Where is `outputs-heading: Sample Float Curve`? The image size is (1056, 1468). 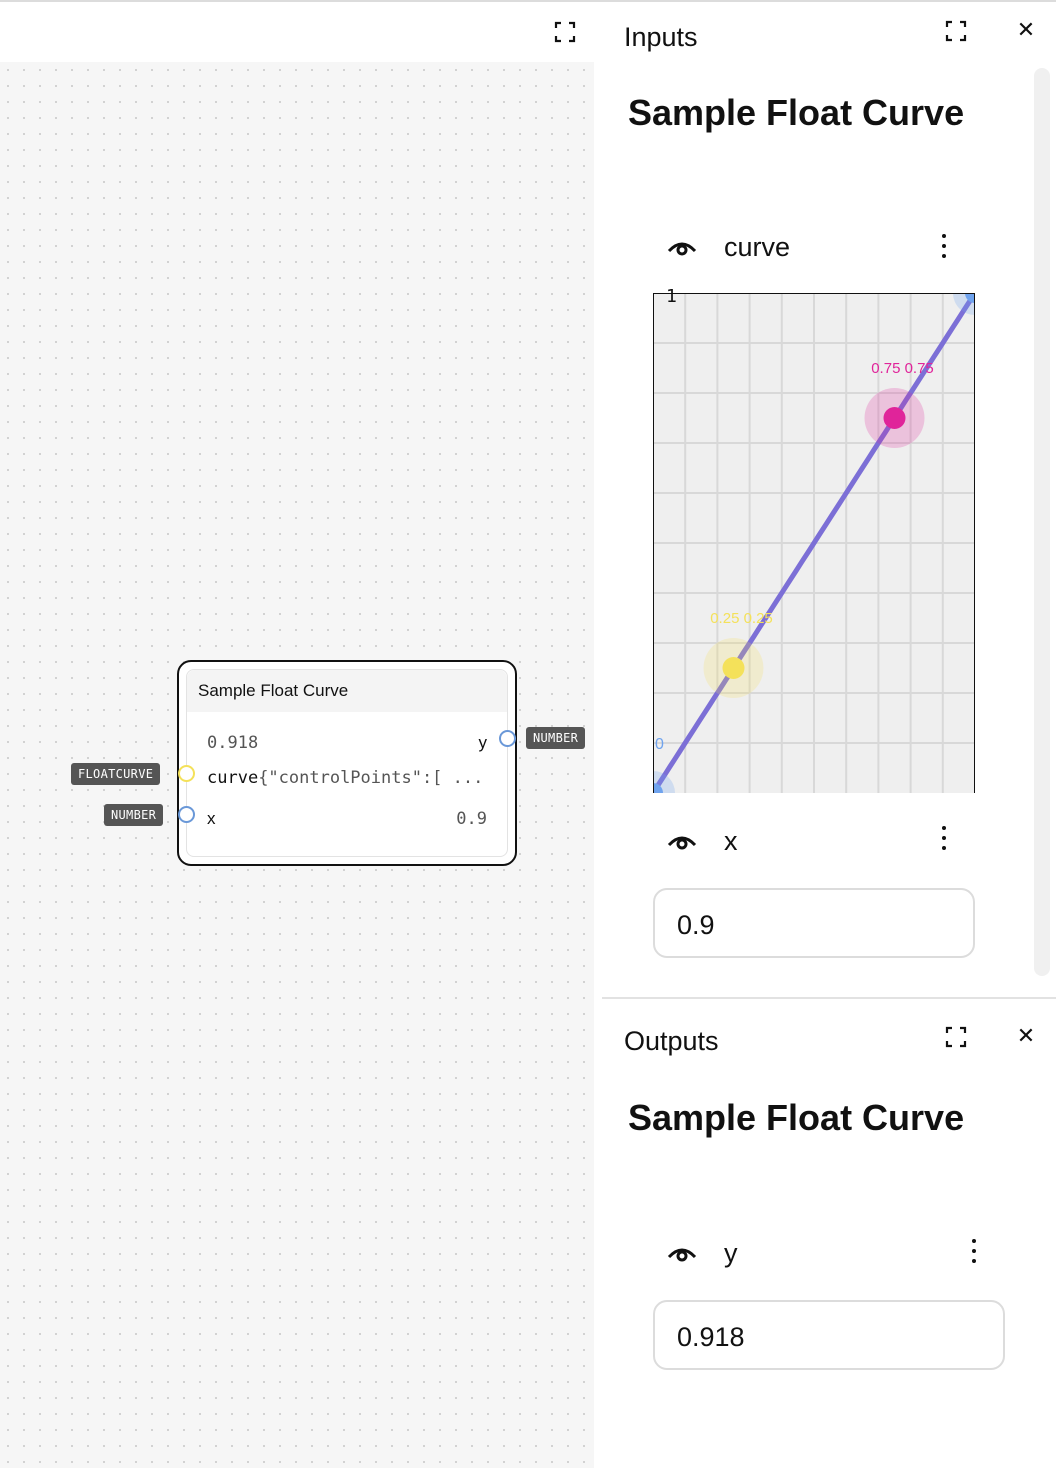 outputs-heading: Sample Float Curve is located at coordinates (796, 1117).